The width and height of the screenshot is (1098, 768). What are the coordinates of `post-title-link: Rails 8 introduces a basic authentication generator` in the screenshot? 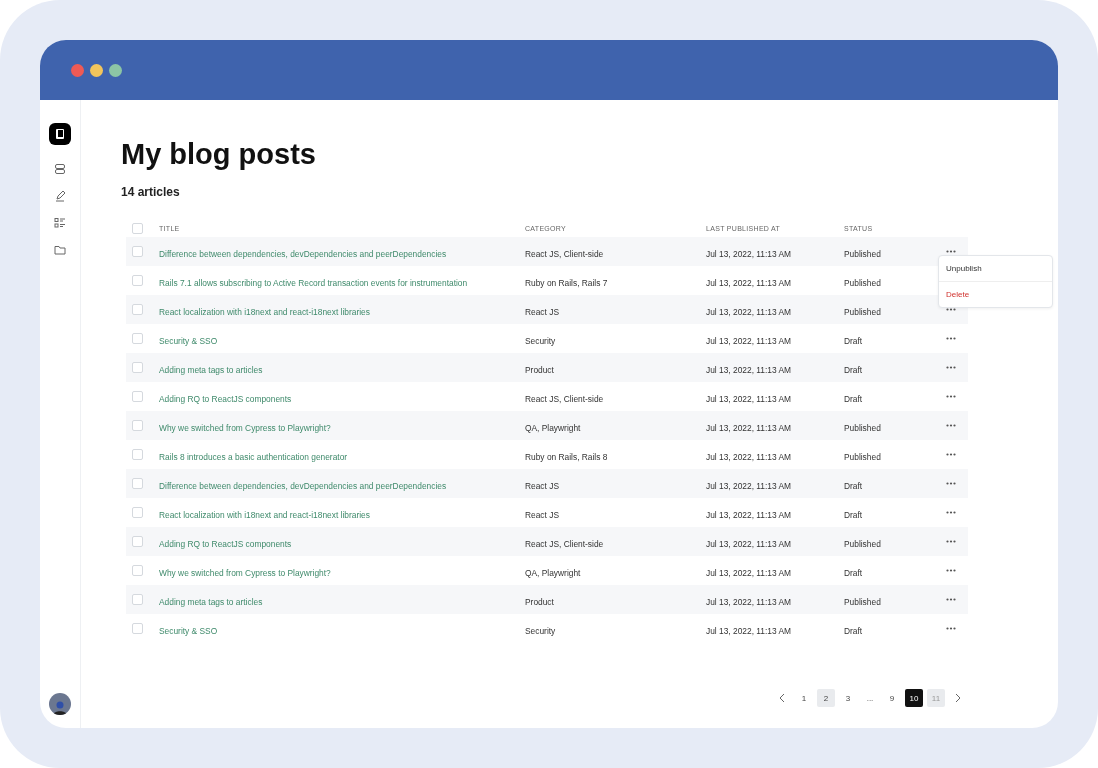 It's located at (253, 456).